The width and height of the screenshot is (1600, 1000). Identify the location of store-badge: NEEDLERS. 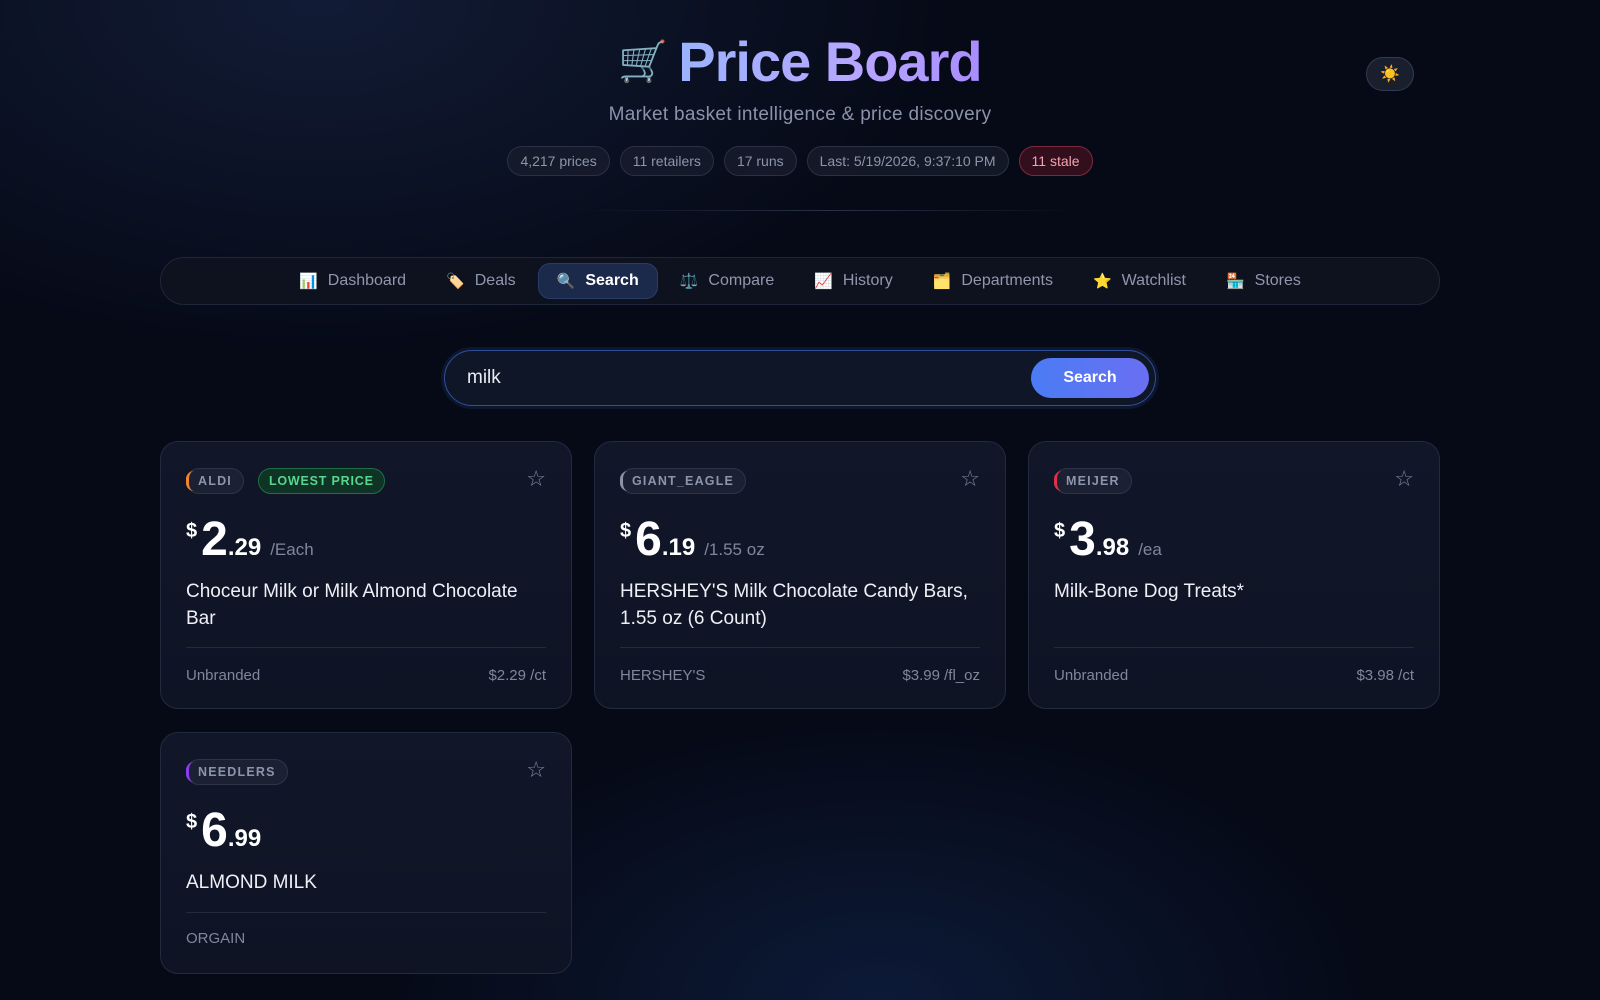
(237, 772).